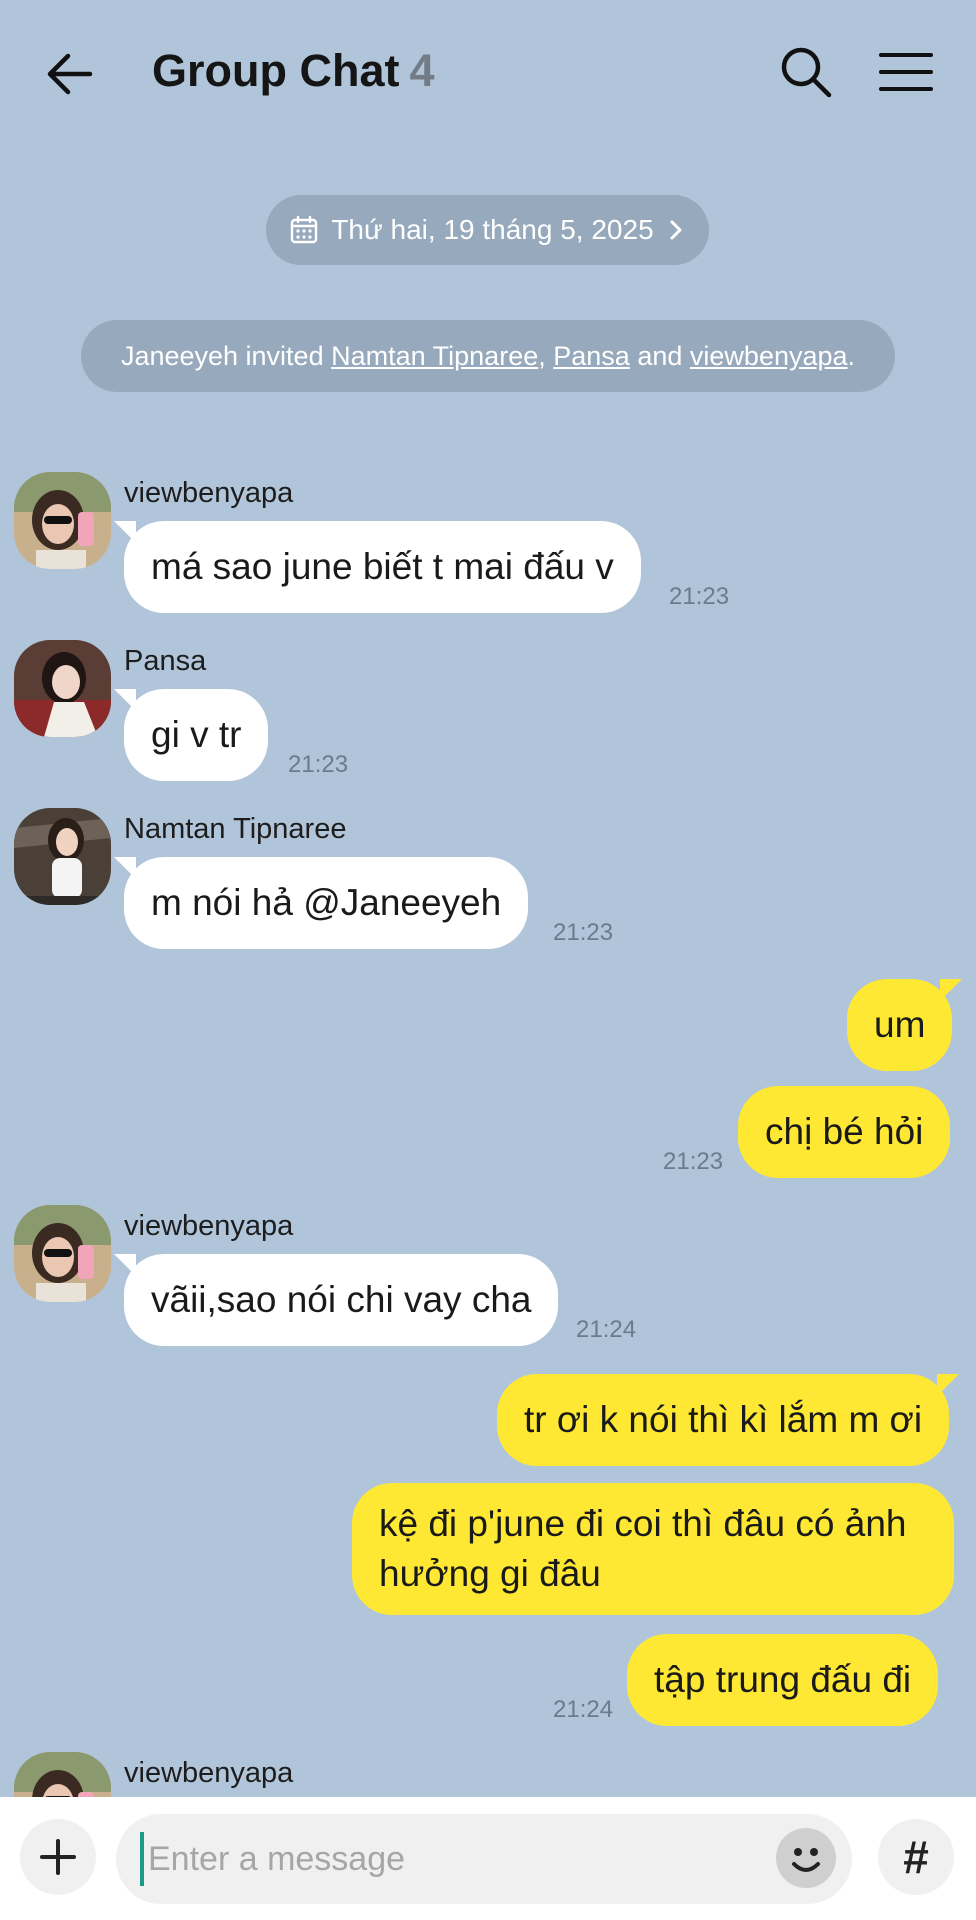  Describe the element at coordinates (434, 356) in the screenshot. I see `invitee-link: Namtan Tipnaree` at that location.